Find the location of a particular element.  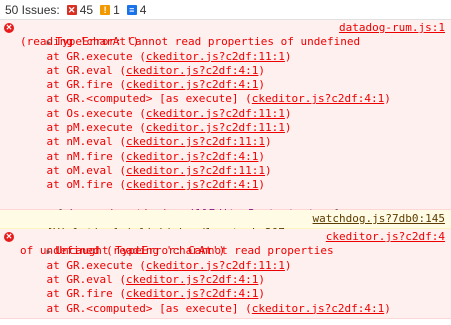

issues-error-badge: ✕ 45 is located at coordinates (78, 10).